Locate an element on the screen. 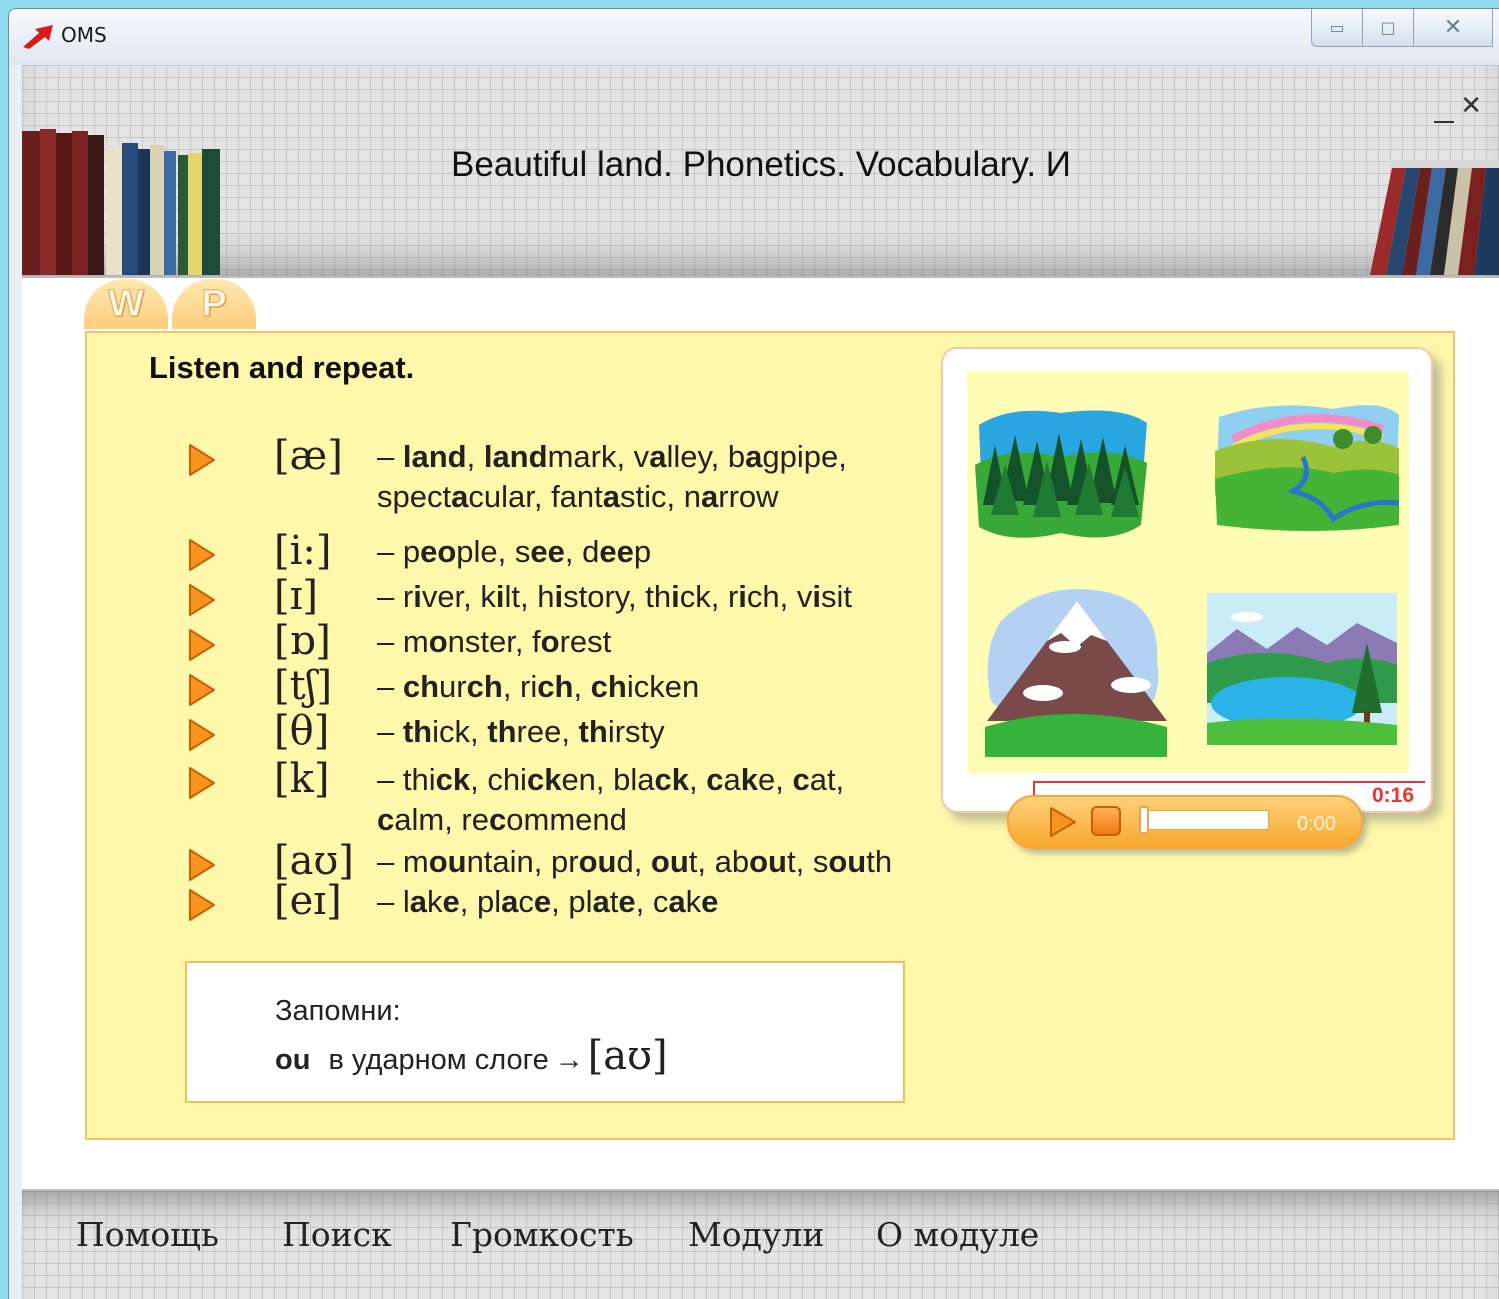  example-words: – mountain, proud, out, about, south is located at coordinates (635, 861).